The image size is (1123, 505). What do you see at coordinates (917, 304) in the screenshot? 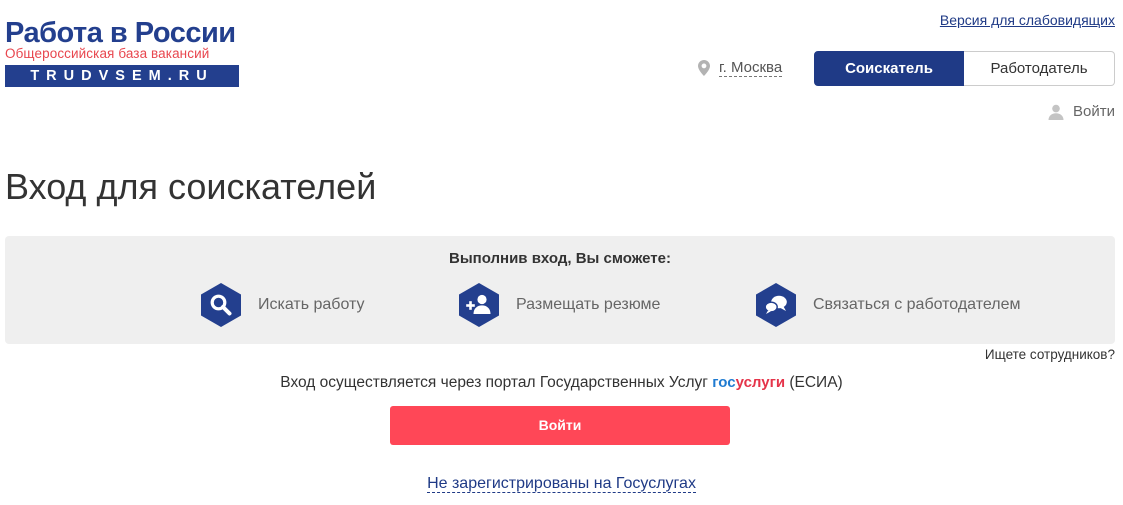
I see `benefit-label: Связаться с работодателем` at bounding box center [917, 304].